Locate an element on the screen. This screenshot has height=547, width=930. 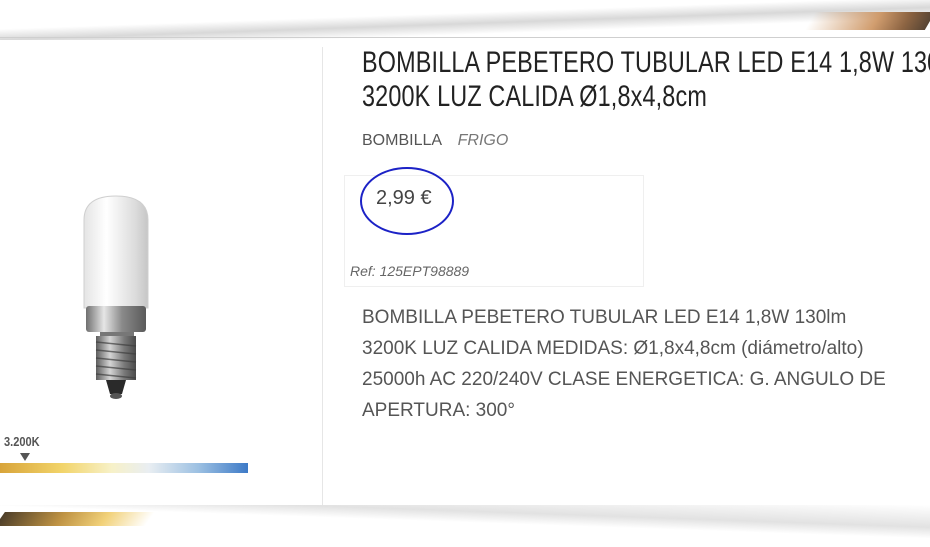
category-link: BOMBILLA is located at coordinates (401, 140).